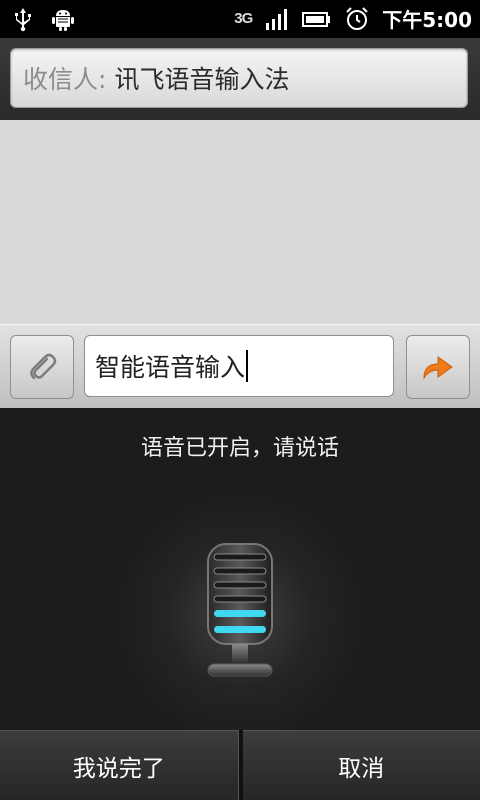 The image size is (480, 800). I want to click on signal-icon, so click(277, 19).